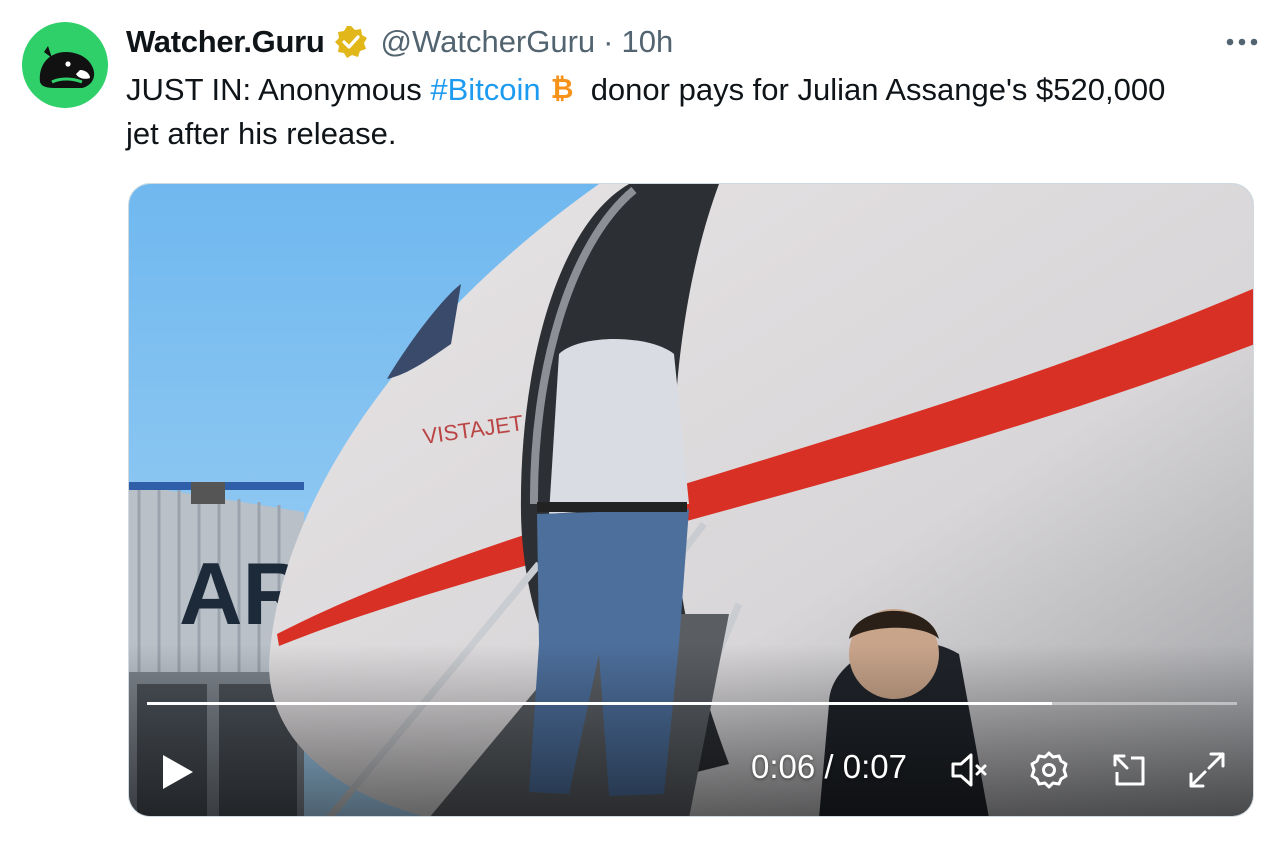  I want to click on hashtag-link: #Bitcoin, so click(485, 89).